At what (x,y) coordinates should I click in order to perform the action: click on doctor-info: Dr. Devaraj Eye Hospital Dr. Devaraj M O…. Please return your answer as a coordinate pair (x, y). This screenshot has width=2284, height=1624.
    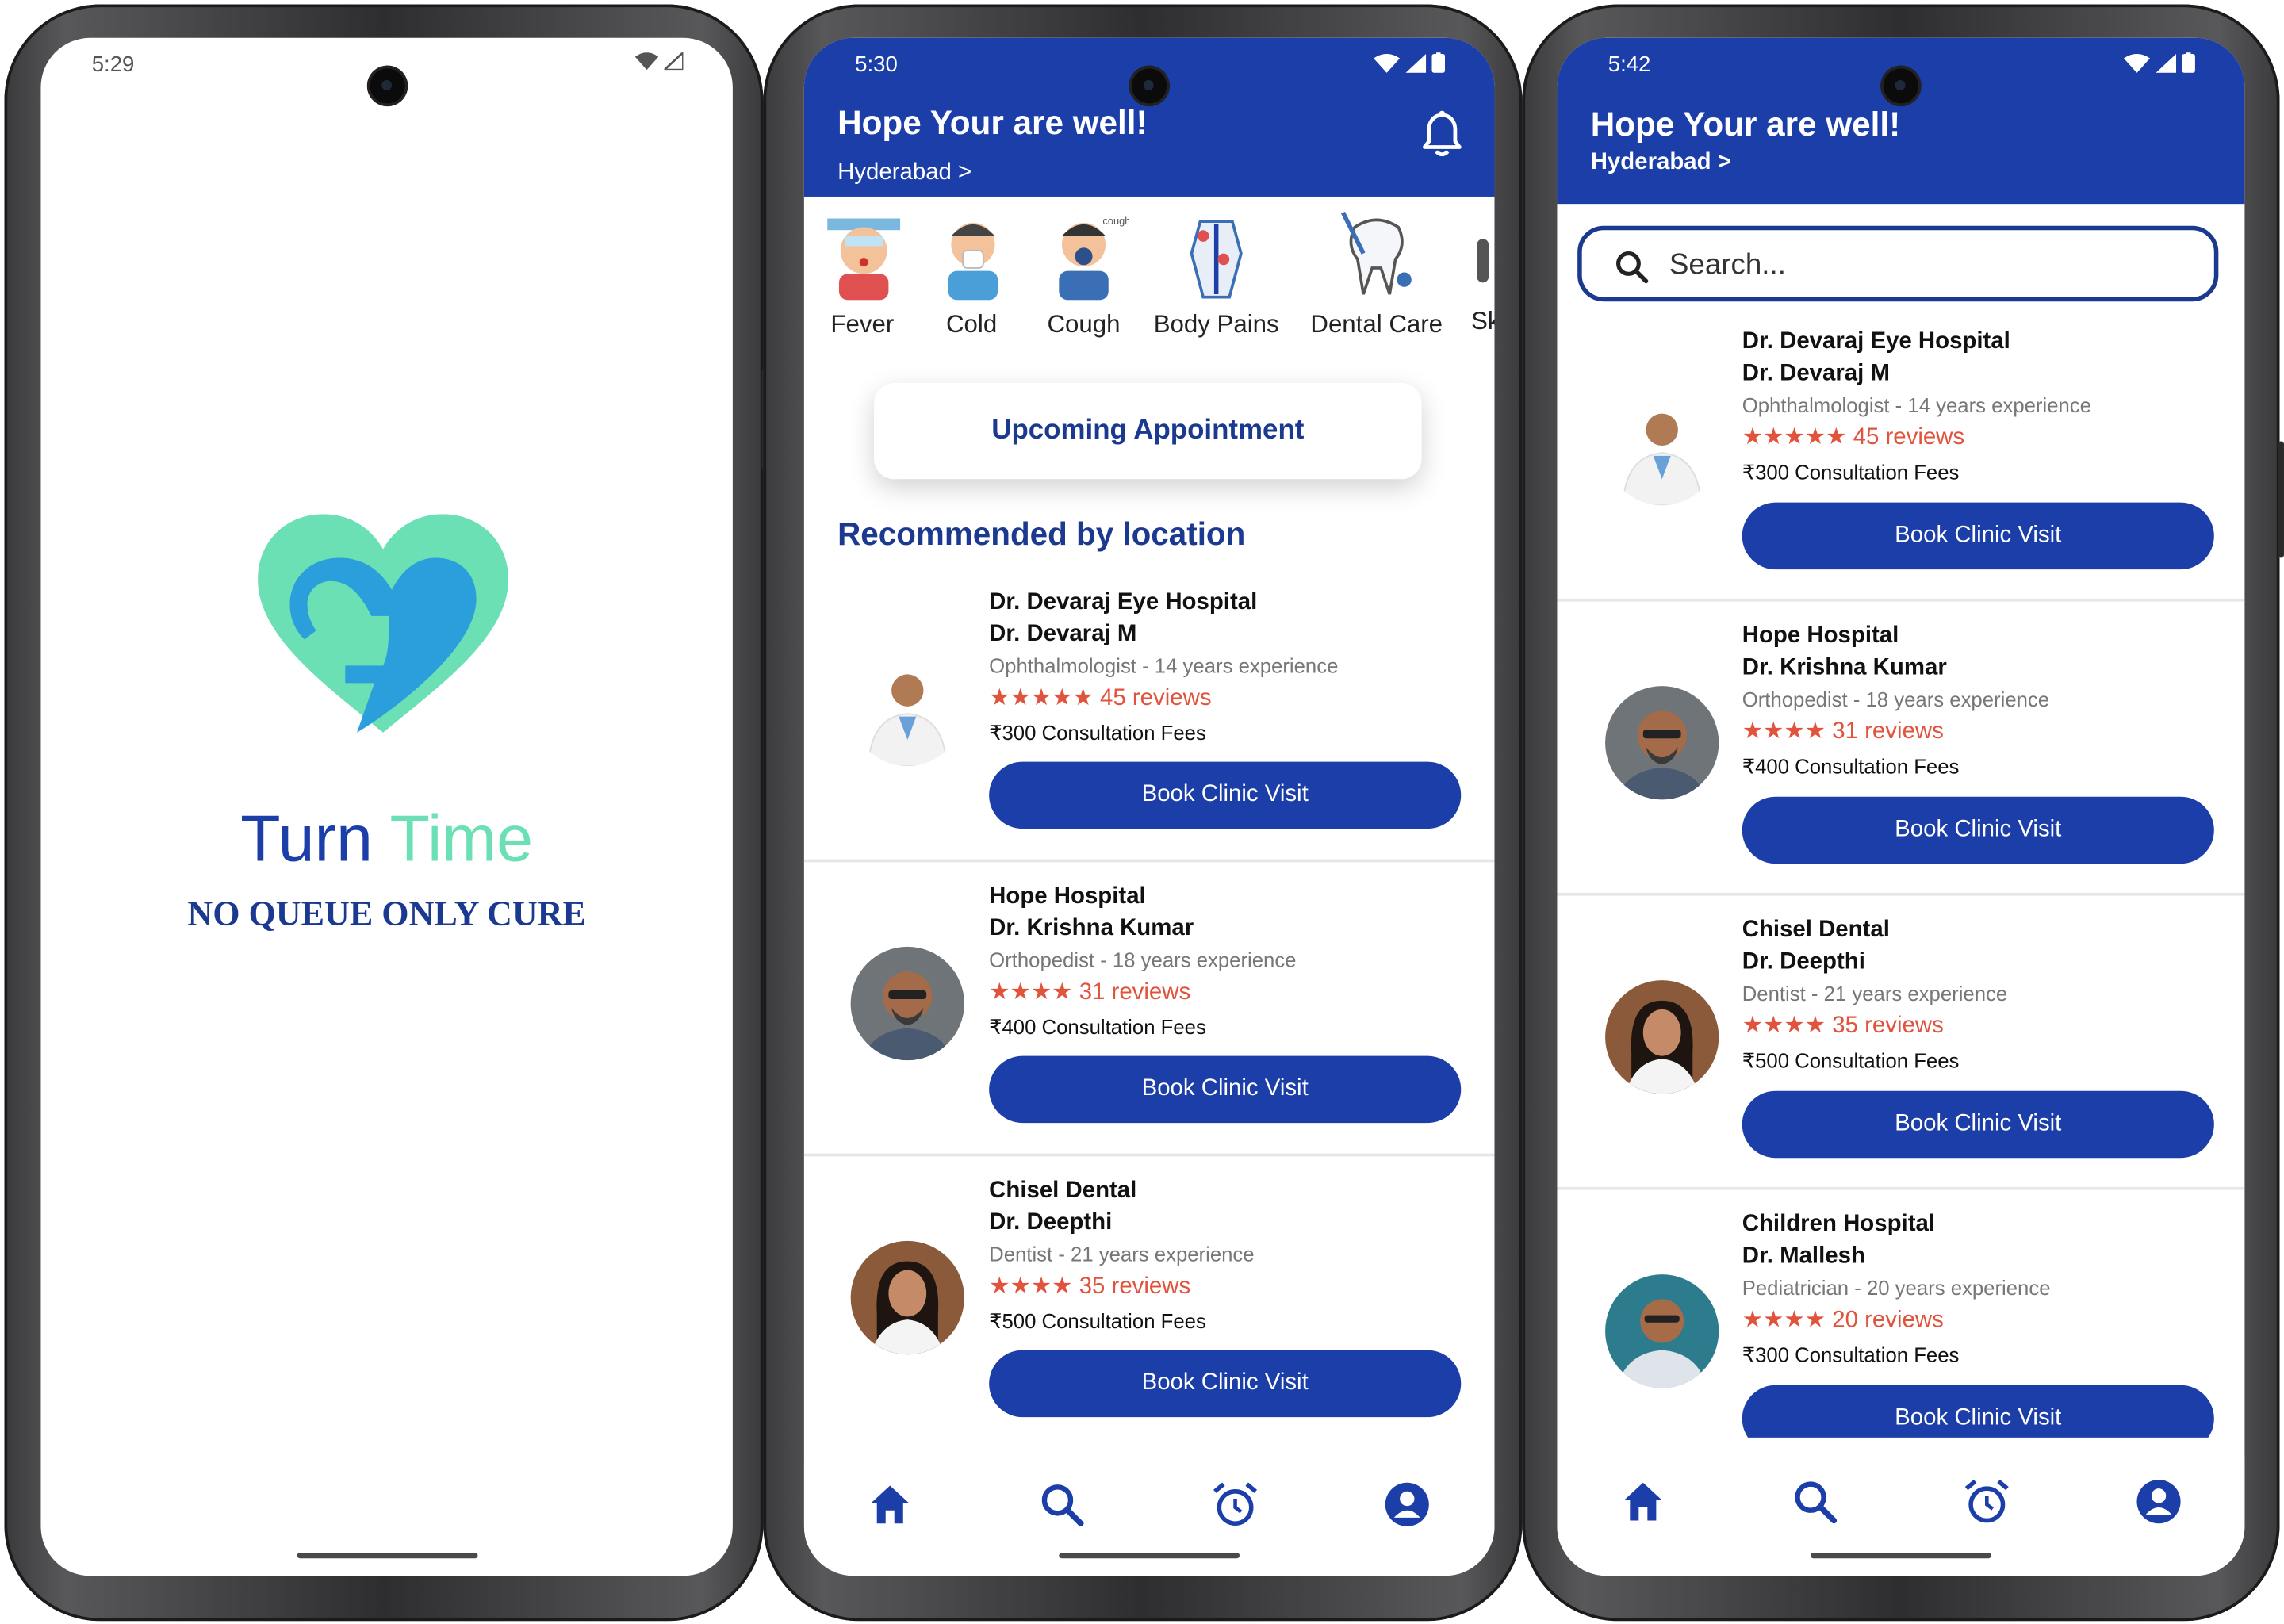
    Looking at the image, I should click on (1163, 668).